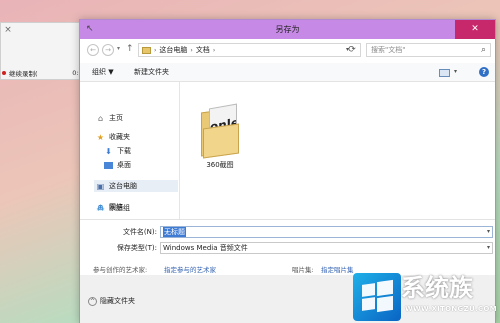  What do you see at coordinates (100, 118) in the screenshot?
I see `home-icon: ⌂` at bounding box center [100, 118].